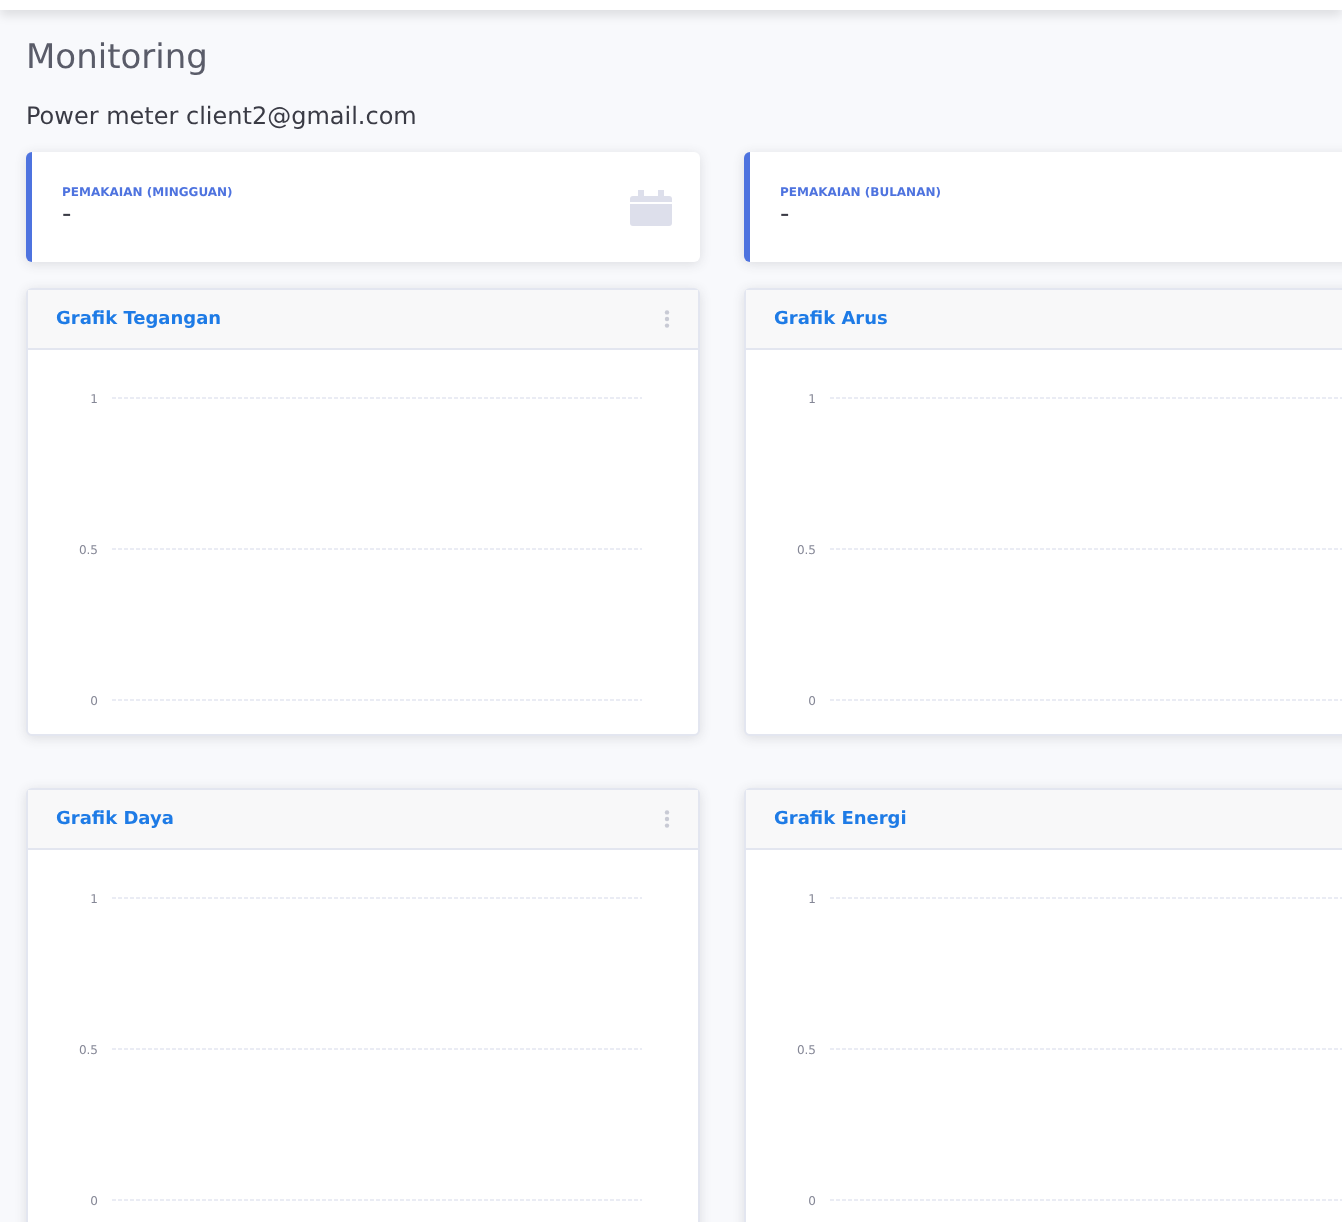 The width and height of the screenshot is (1342, 1222). What do you see at coordinates (840, 819) in the screenshot?
I see `chart-title: Grafik Energi` at bounding box center [840, 819].